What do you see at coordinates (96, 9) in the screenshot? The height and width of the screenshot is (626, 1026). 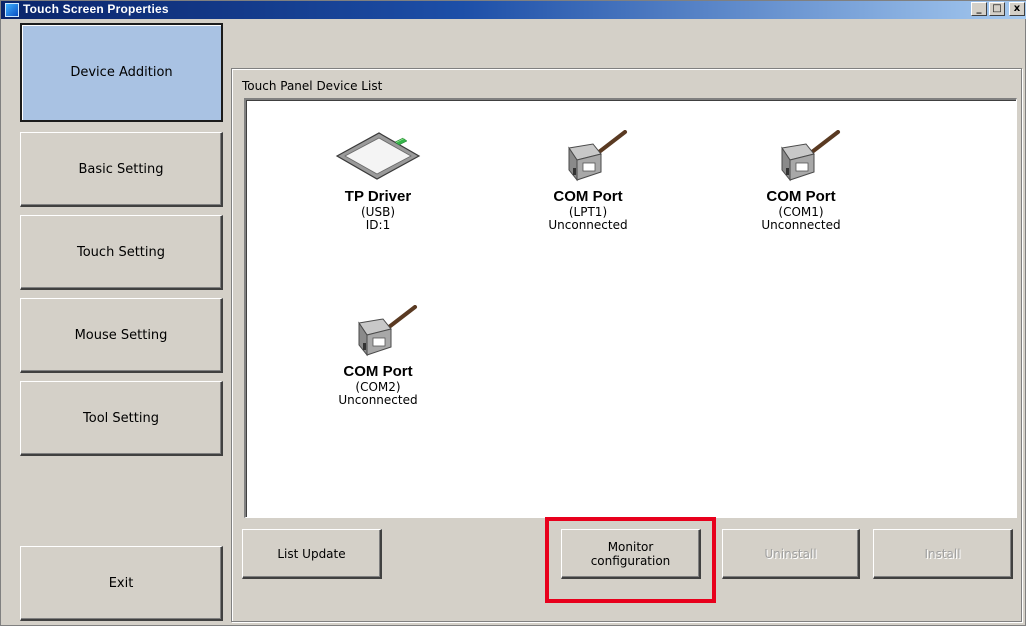 I see `window-title: Touch Screen Properties` at bounding box center [96, 9].